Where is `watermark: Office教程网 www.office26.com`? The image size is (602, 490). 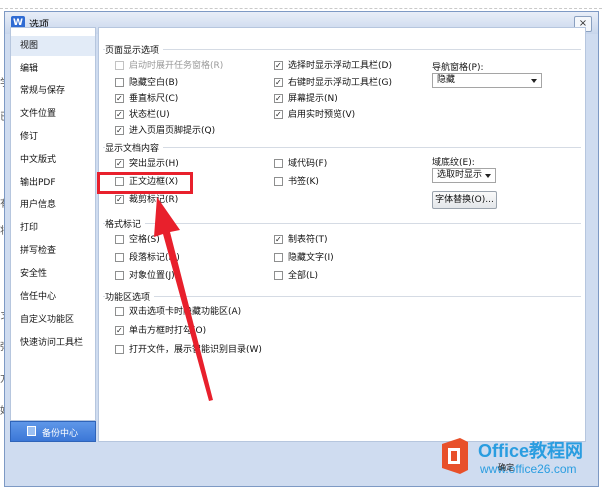
watermark: Office教程网 www.office26.com is located at coordinates (518, 460).